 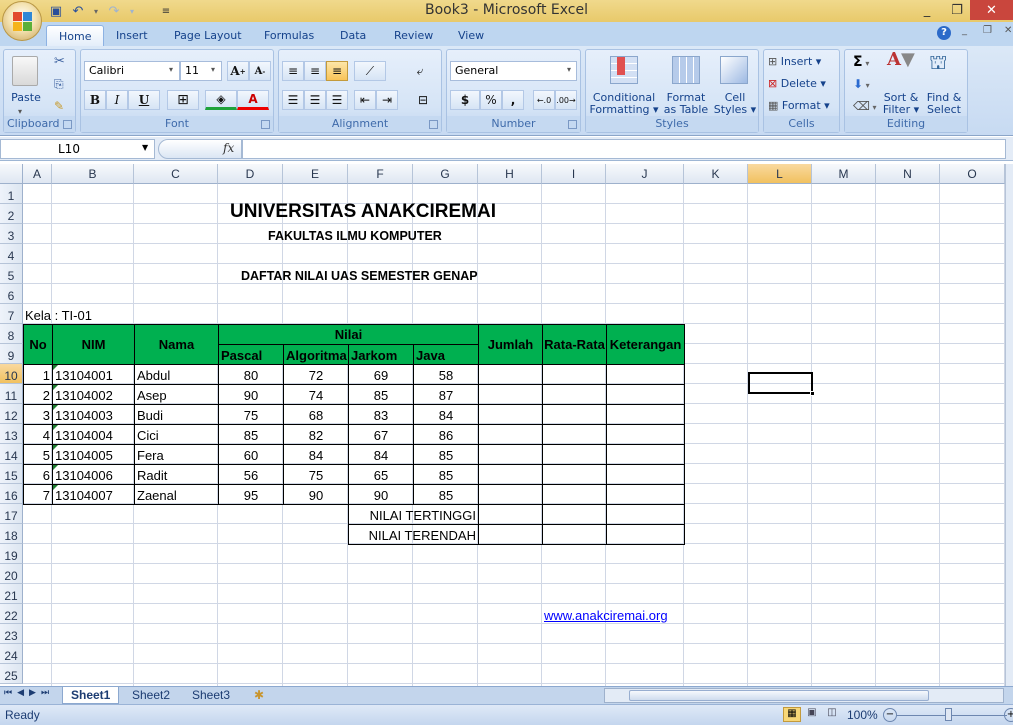 I want to click on cell-max-keterangan, so click(x=645, y=514).